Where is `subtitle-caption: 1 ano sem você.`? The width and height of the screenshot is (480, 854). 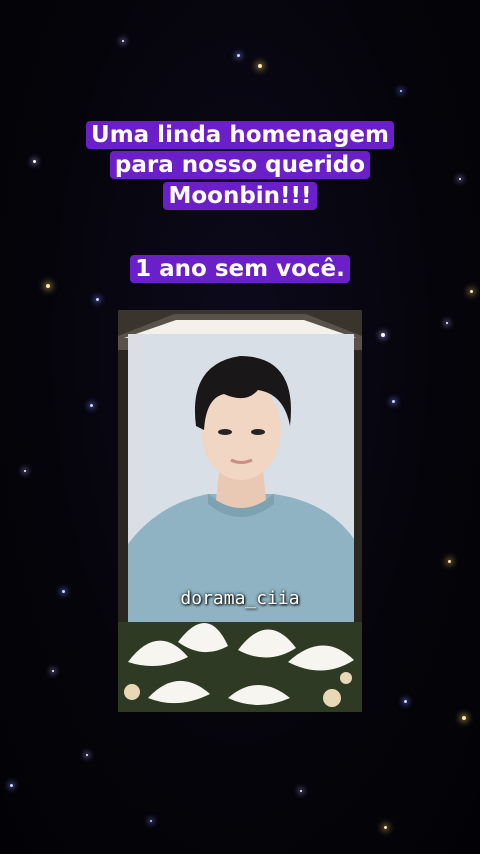 subtitle-caption: 1 ano sem você. is located at coordinates (240, 269).